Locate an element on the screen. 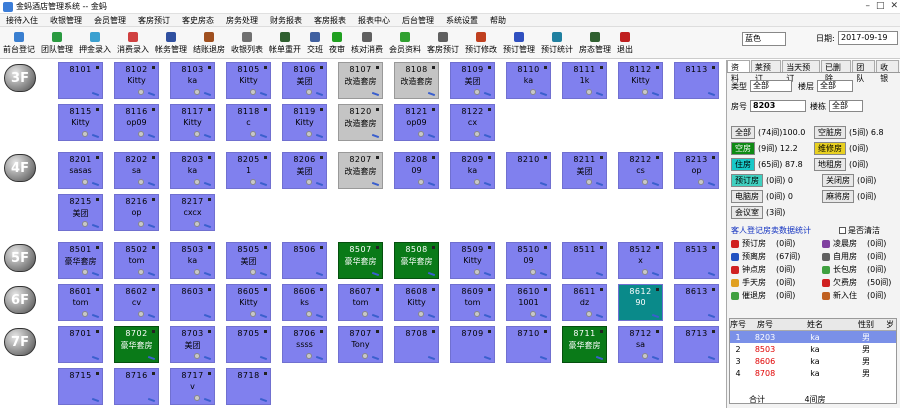 The image size is (900, 408). room-cell: 8709 is located at coordinates (472, 344).